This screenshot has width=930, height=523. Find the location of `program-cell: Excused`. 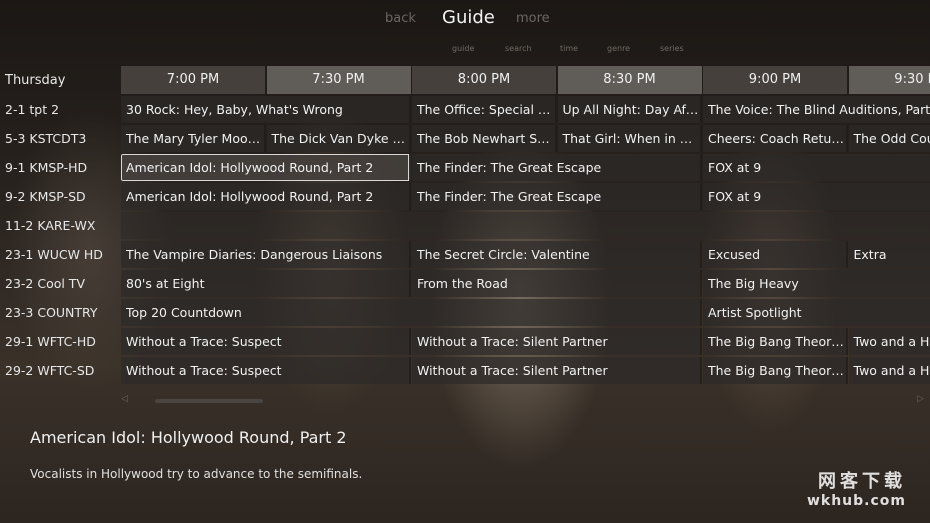

program-cell: Excused is located at coordinates (775, 254).